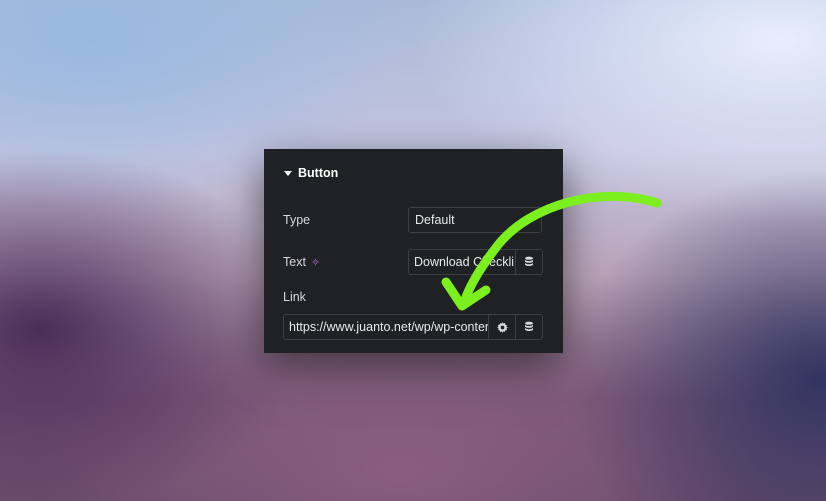 This screenshot has height=501, width=826. I want to click on text-label: Text ✧, so click(301, 262).